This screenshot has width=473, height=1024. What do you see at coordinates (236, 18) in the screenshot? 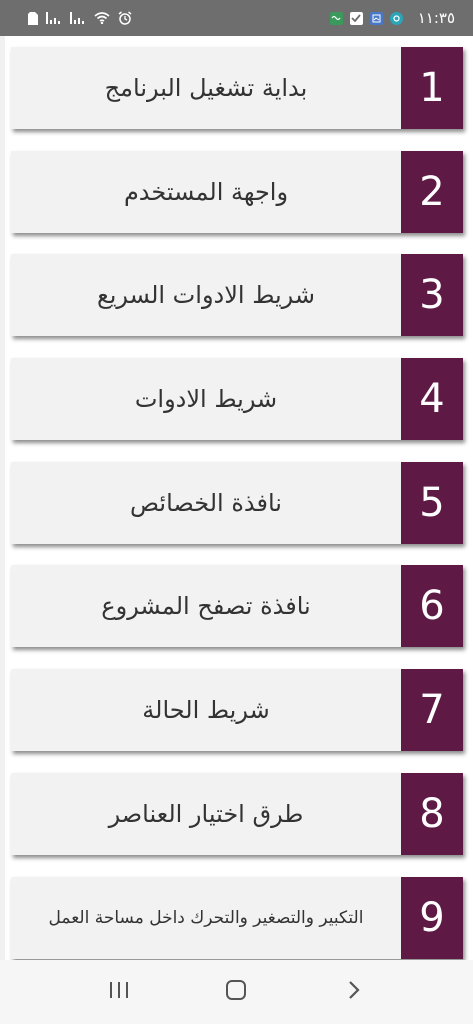
I see `status-bar: ١١:٣٥` at bounding box center [236, 18].